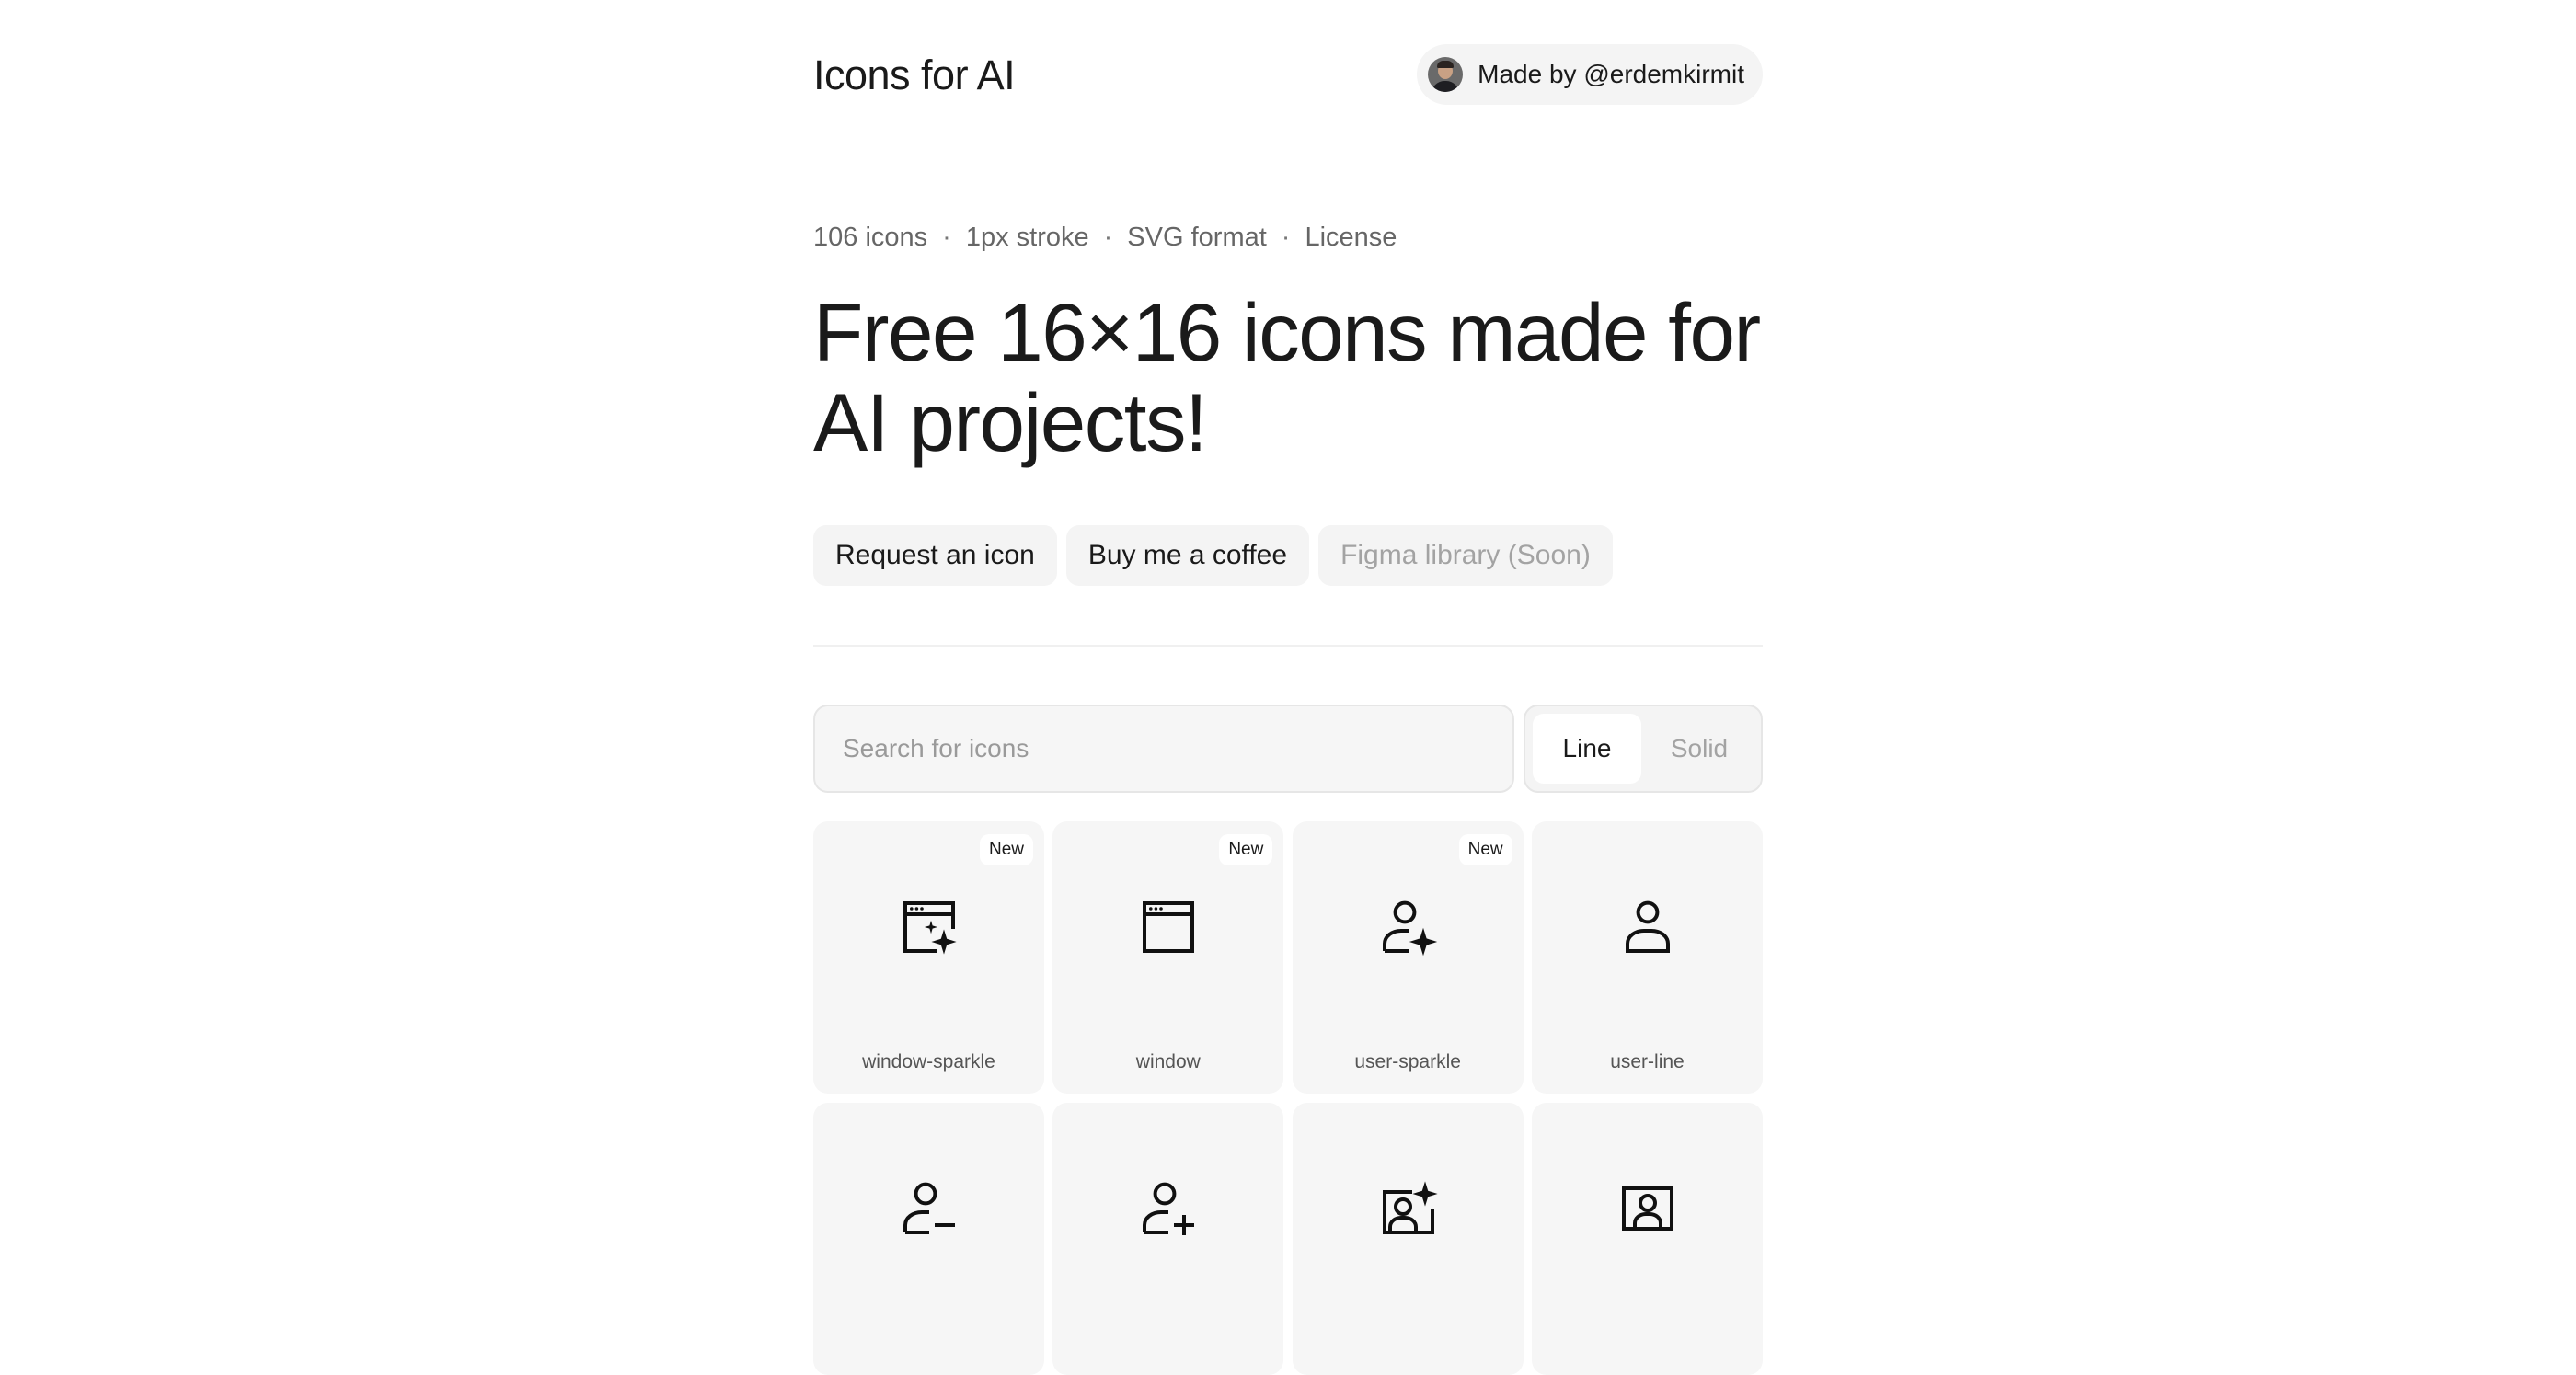 This screenshot has height=1375, width=2576. I want to click on header: Icons for AI Made by @erdemkirmit, so click(1288, 75).